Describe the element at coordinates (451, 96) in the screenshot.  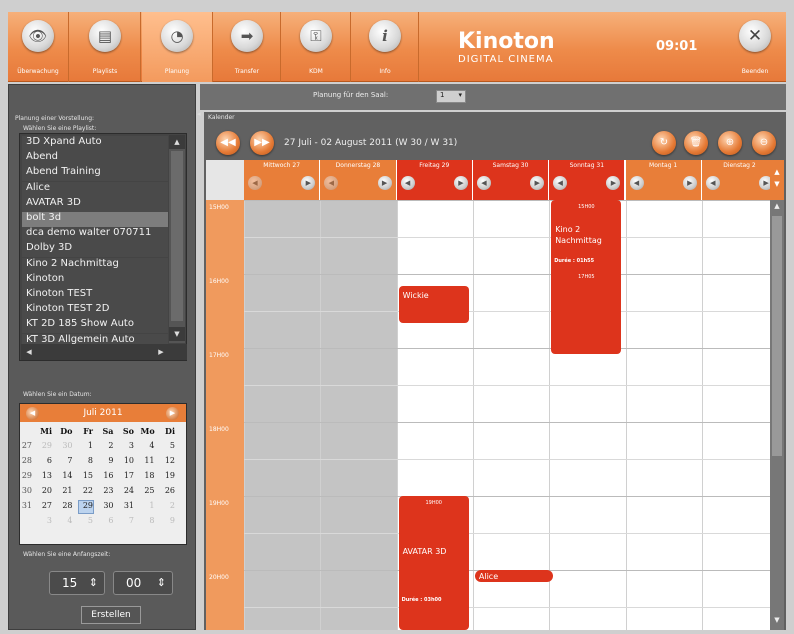
I see `hall-select: 1 ▾` at that location.